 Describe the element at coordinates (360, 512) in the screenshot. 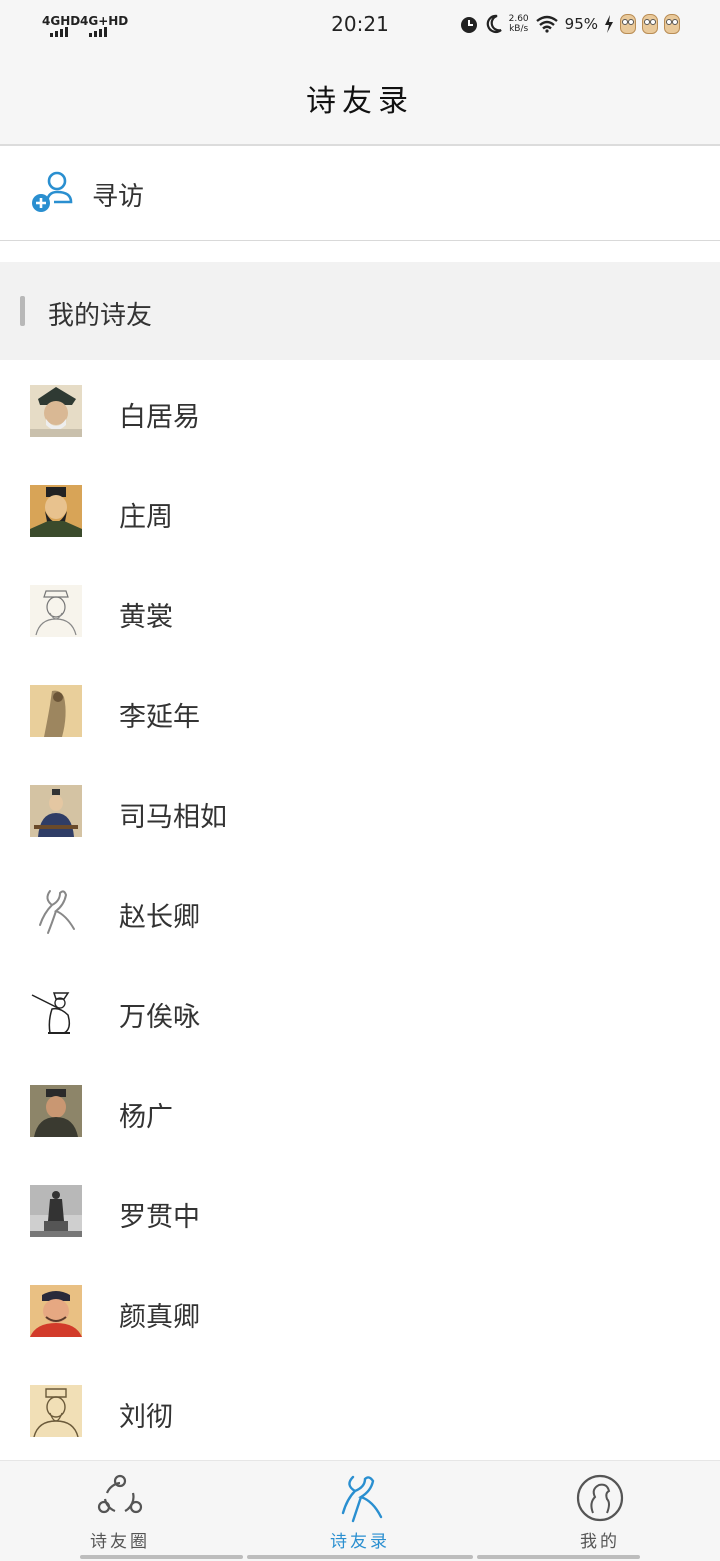

I see `friend-row: 庄周` at that location.